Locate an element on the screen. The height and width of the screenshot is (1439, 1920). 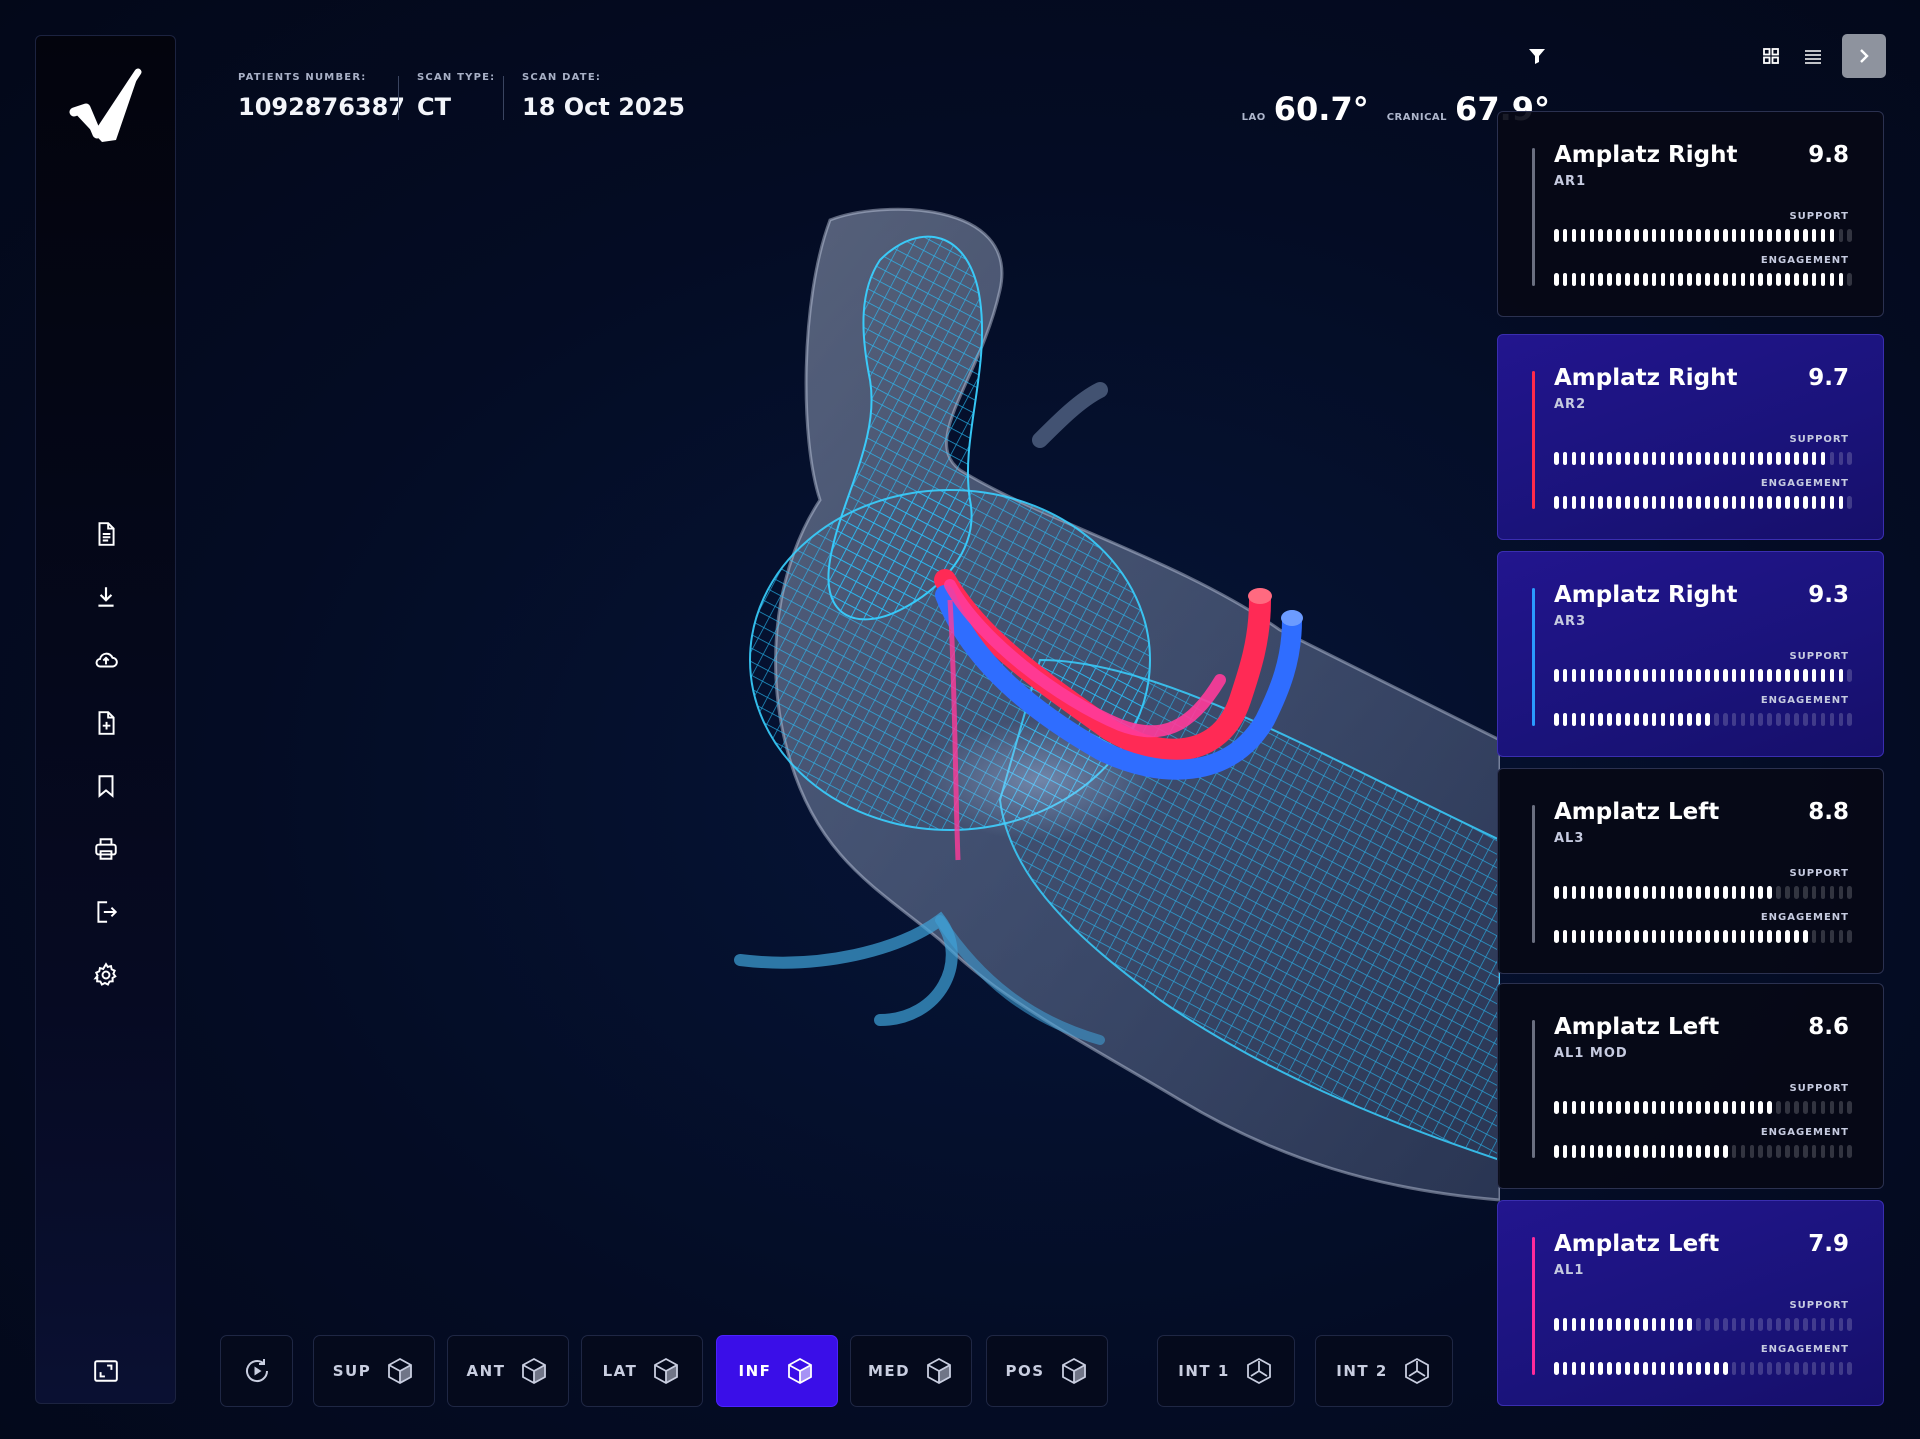
list-view-icon is located at coordinates (1813, 56).